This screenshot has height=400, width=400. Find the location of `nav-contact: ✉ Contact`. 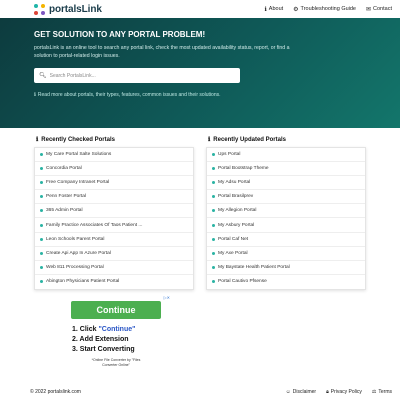

nav-contact: ✉ Contact is located at coordinates (379, 9).